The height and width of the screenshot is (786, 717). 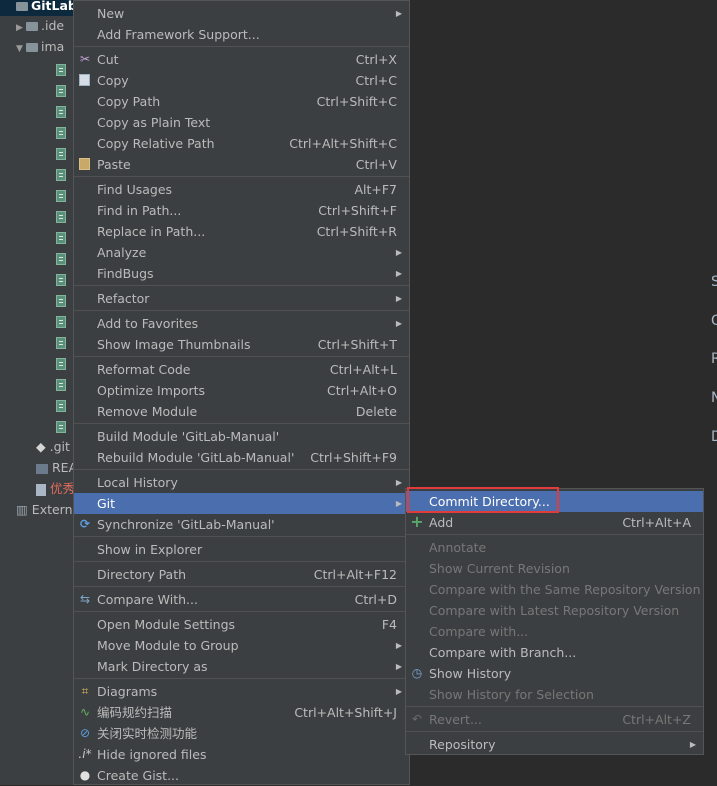 I want to click on menu-item-open-module-settings: Open Module Settings F4, so click(x=241, y=624).